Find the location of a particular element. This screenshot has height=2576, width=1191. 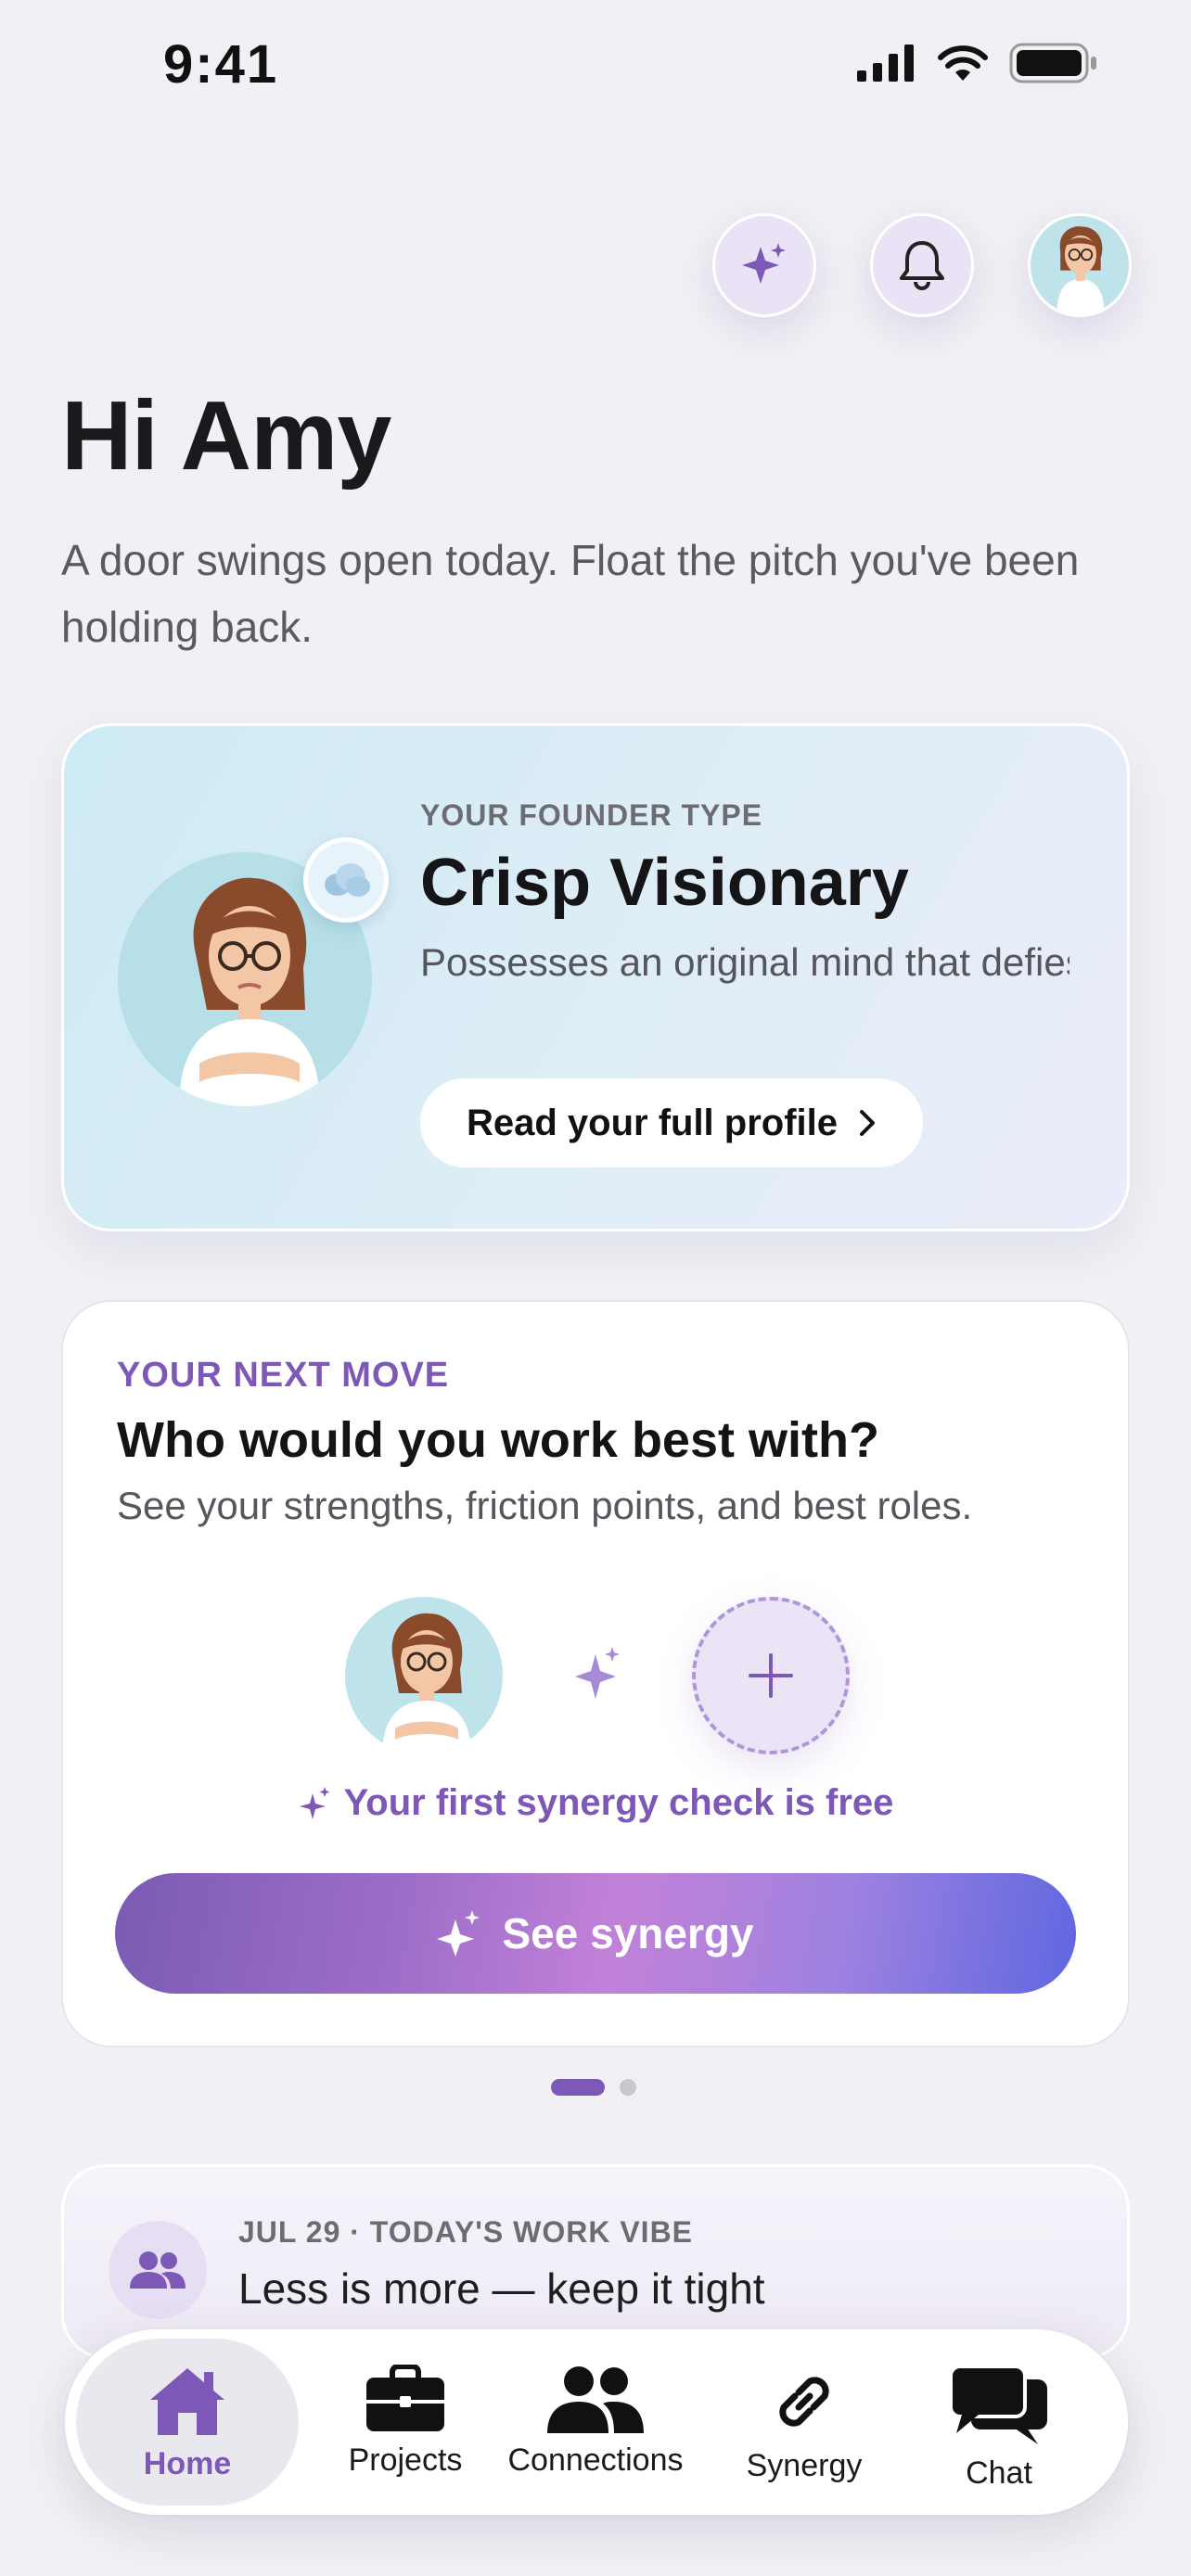

tab-connections: Connections is located at coordinates (595, 2422).